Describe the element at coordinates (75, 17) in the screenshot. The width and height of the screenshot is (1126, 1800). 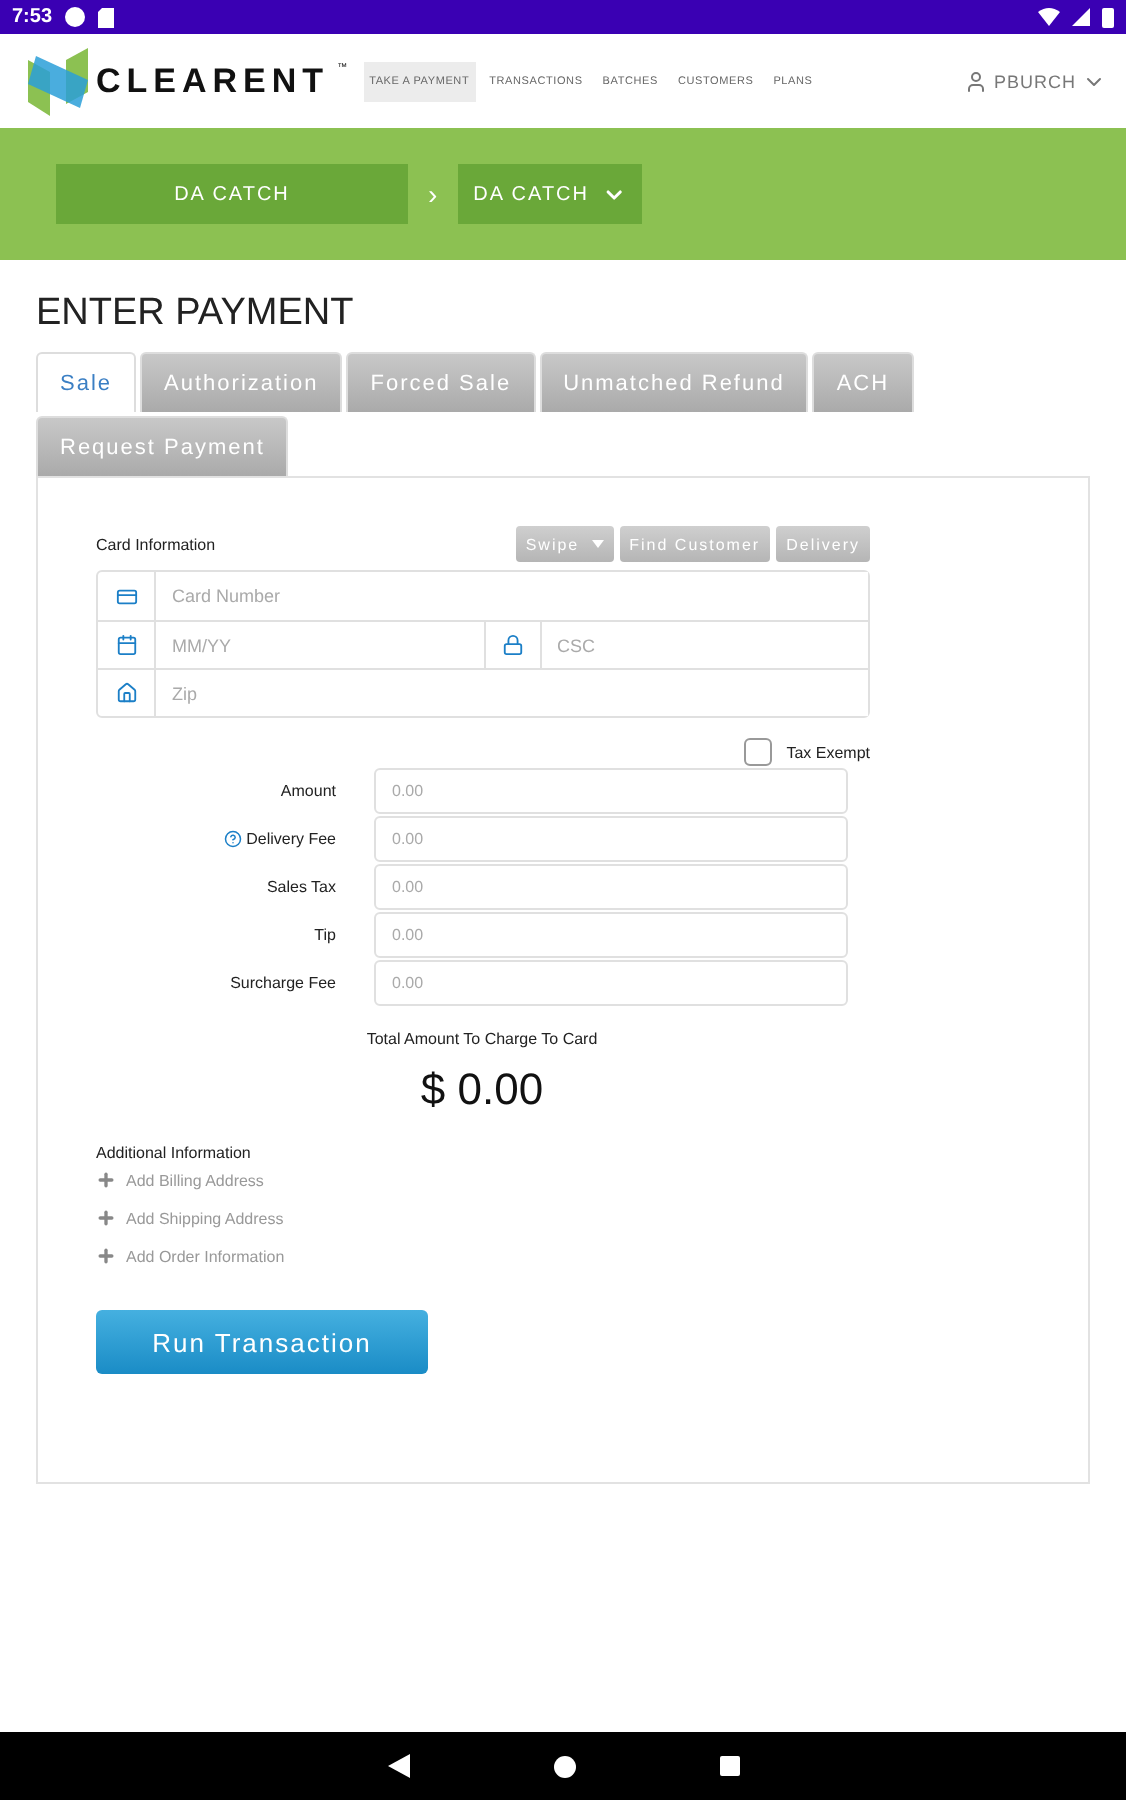
I see `notification-icon` at that location.